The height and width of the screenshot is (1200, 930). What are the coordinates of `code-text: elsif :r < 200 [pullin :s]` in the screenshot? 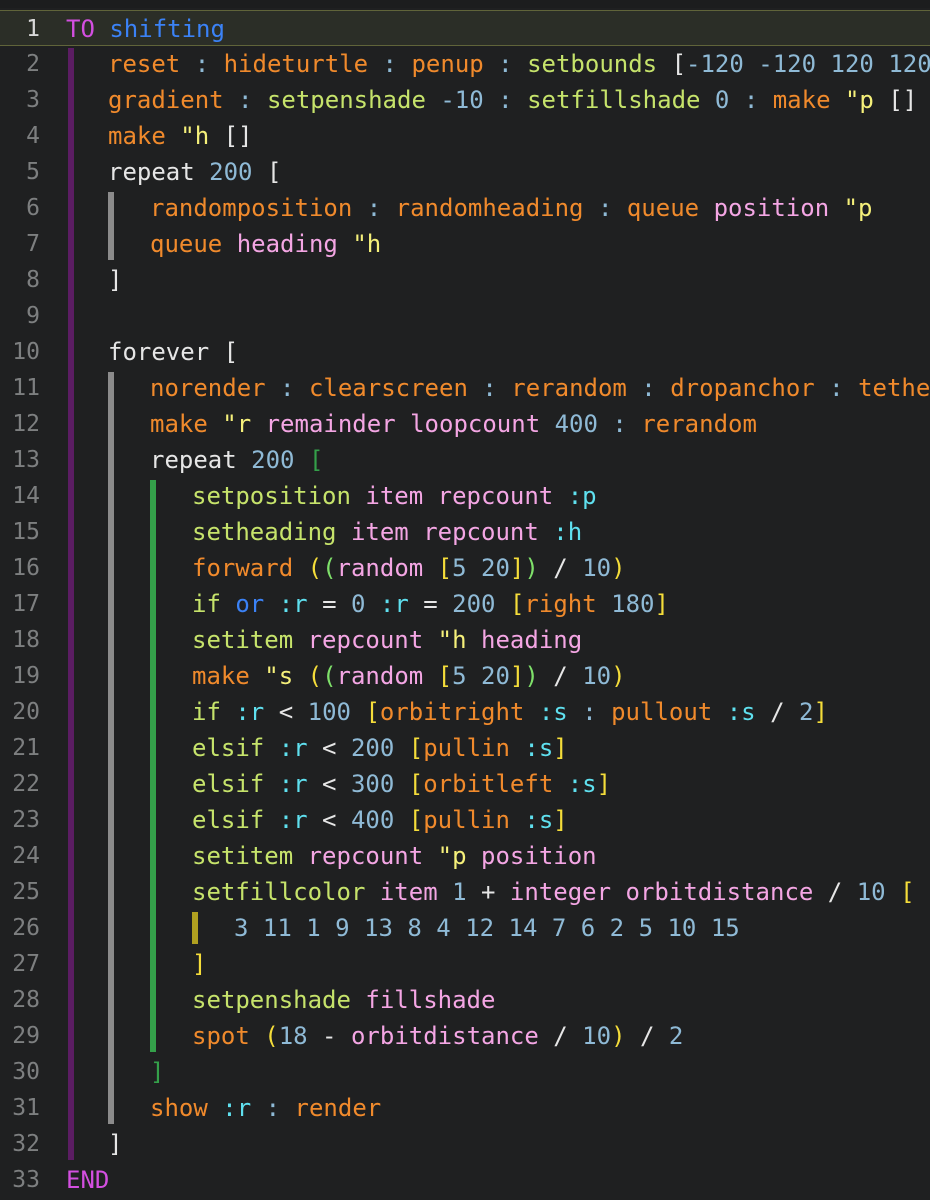 It's located at (380, 748).